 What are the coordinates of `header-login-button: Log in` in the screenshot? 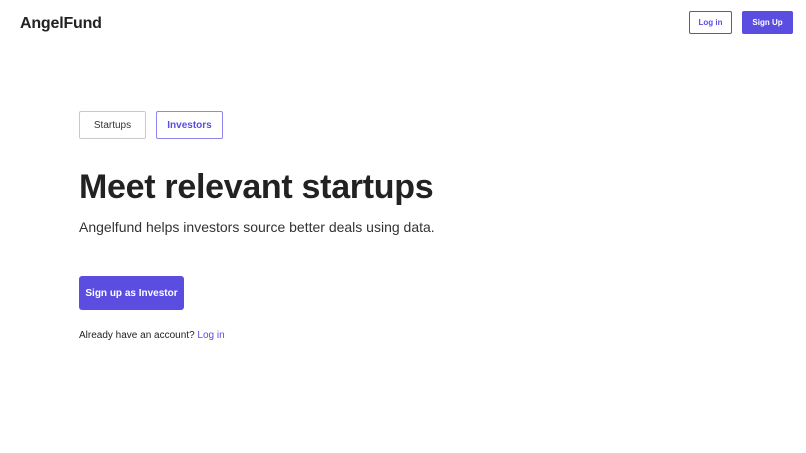 It's located at (710, 22).